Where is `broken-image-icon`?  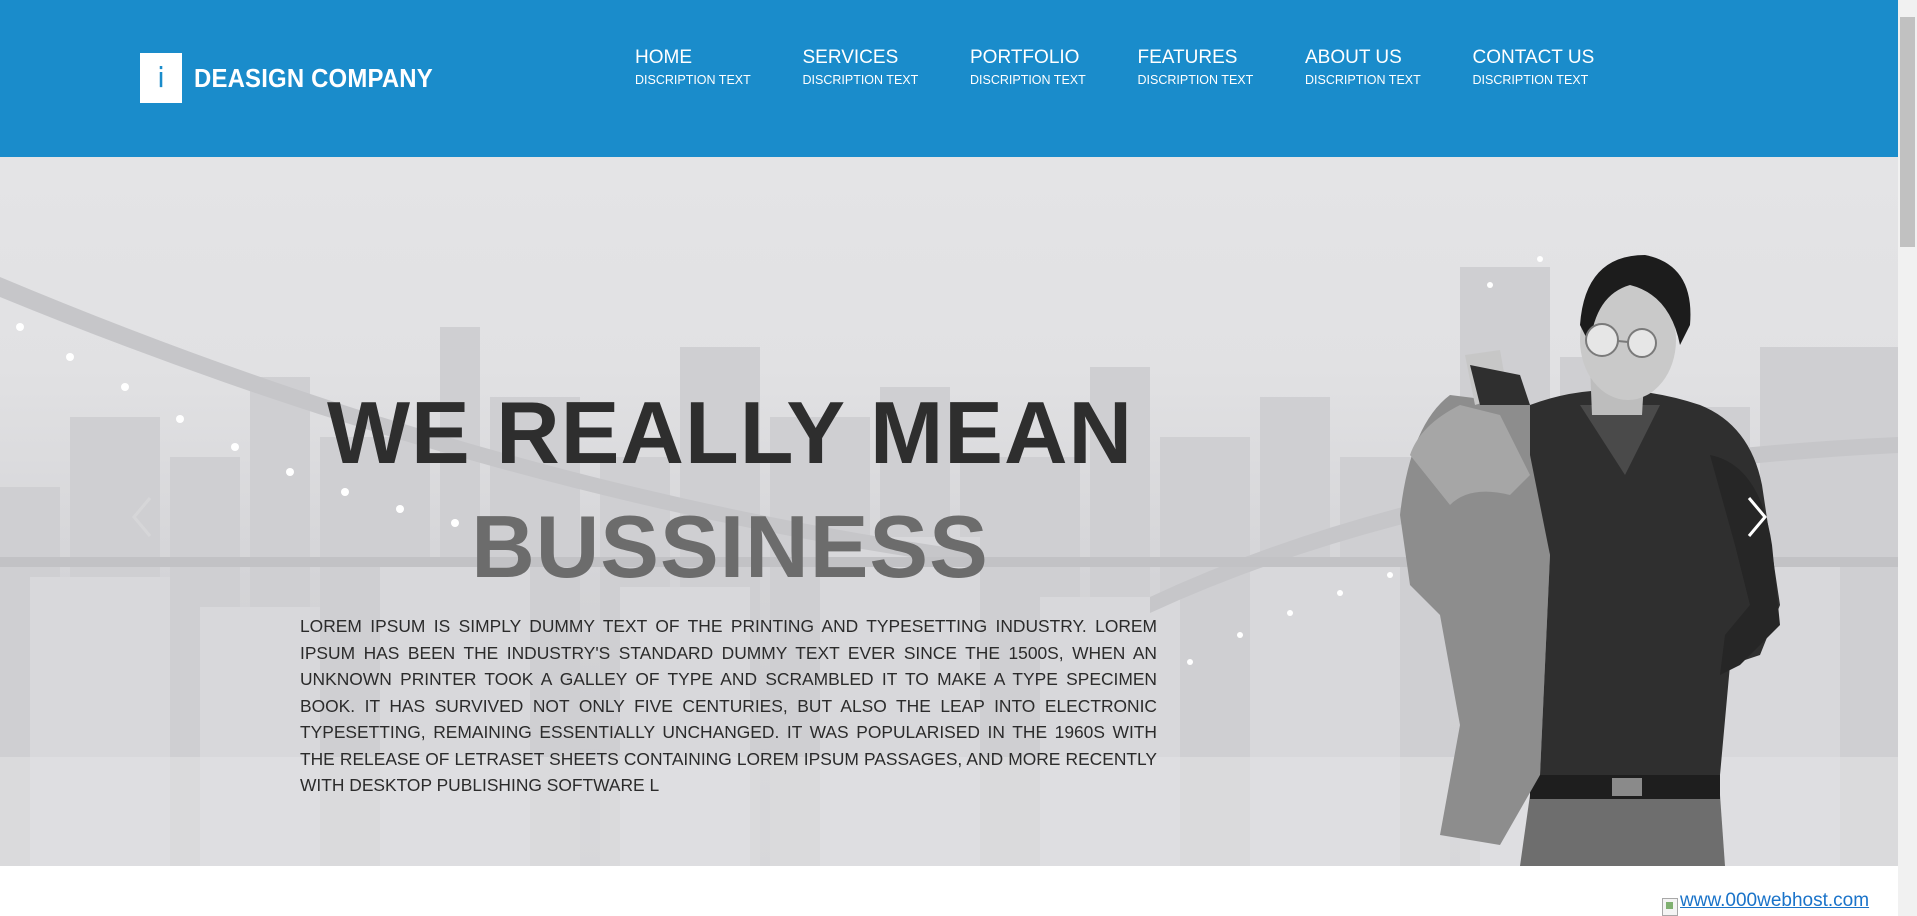 broken-image-icon is located at coordinates (1670, 907).